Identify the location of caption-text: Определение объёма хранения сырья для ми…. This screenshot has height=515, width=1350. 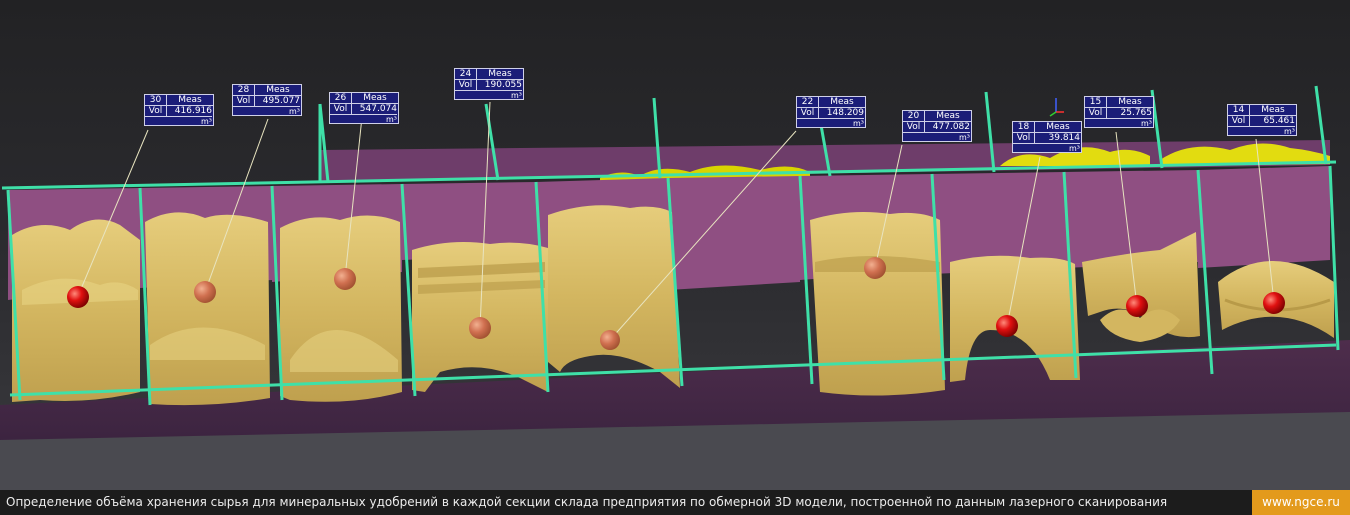
(587, 502).